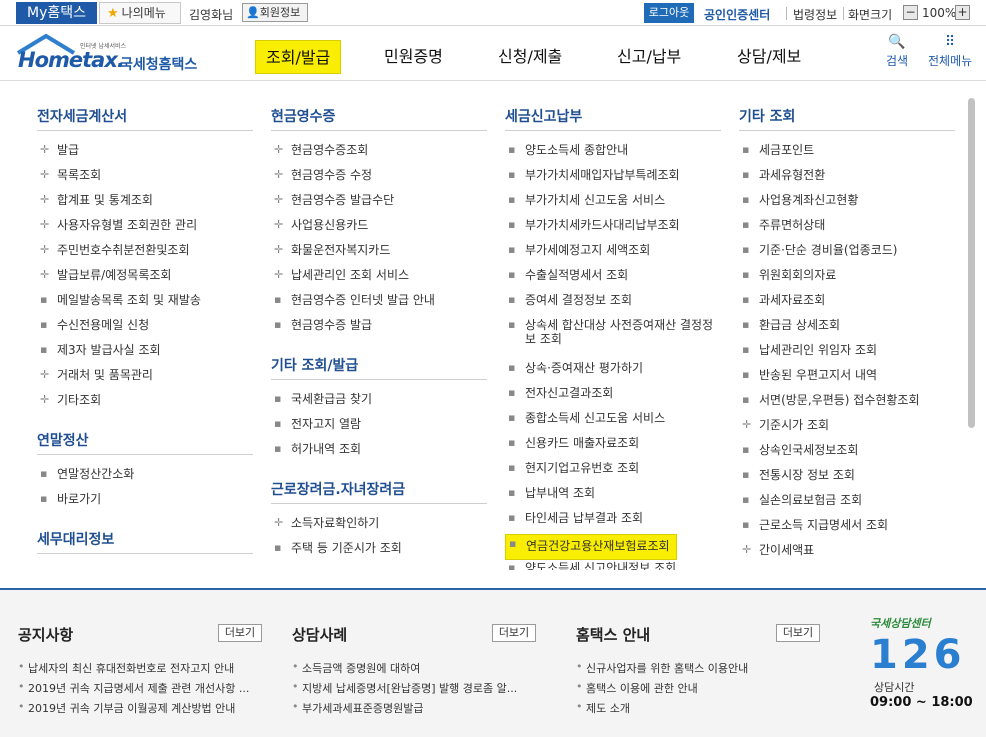 The height and width of the screenshot is (737, 986). What do you see at coordinates (613, 421) in the screenshot?
I see `menu-item: ▪ 종합소득세 신고도움 서비스` at bounding box center [613, 421].